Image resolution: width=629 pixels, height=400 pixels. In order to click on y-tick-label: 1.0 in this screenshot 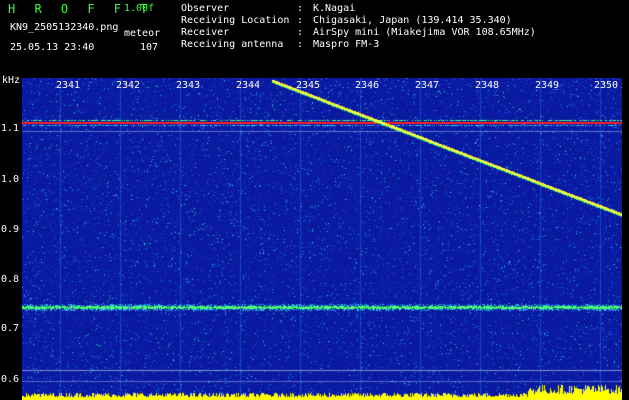, I will do `click(10, 179)`.